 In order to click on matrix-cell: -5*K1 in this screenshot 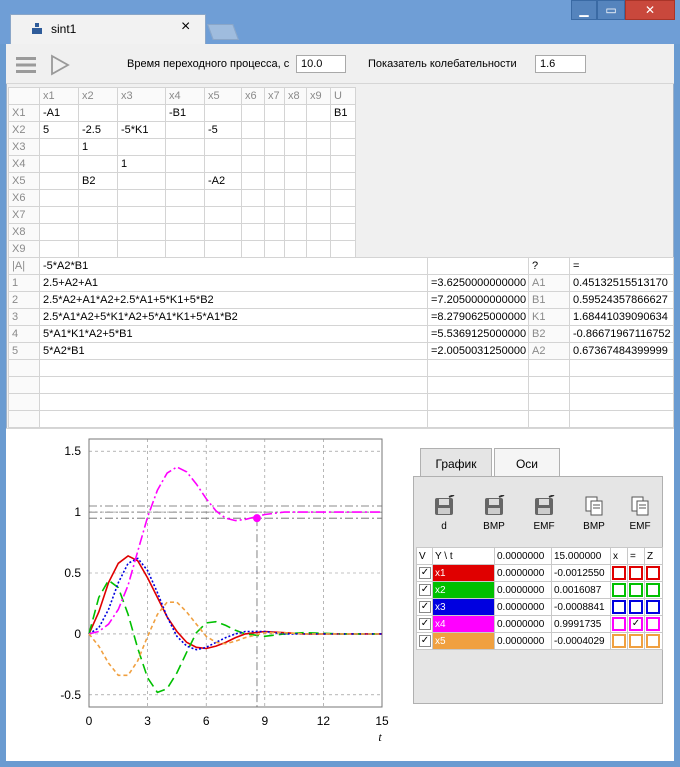, I will do `click(141, 130)`.